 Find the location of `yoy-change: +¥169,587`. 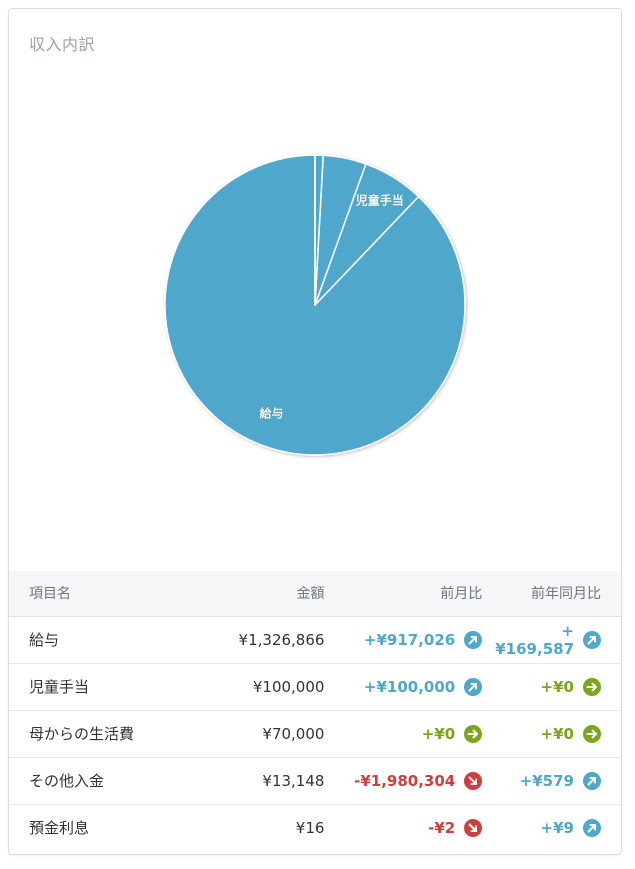

yoy-change: +¥169,587 is located at coordinates (548, 640).